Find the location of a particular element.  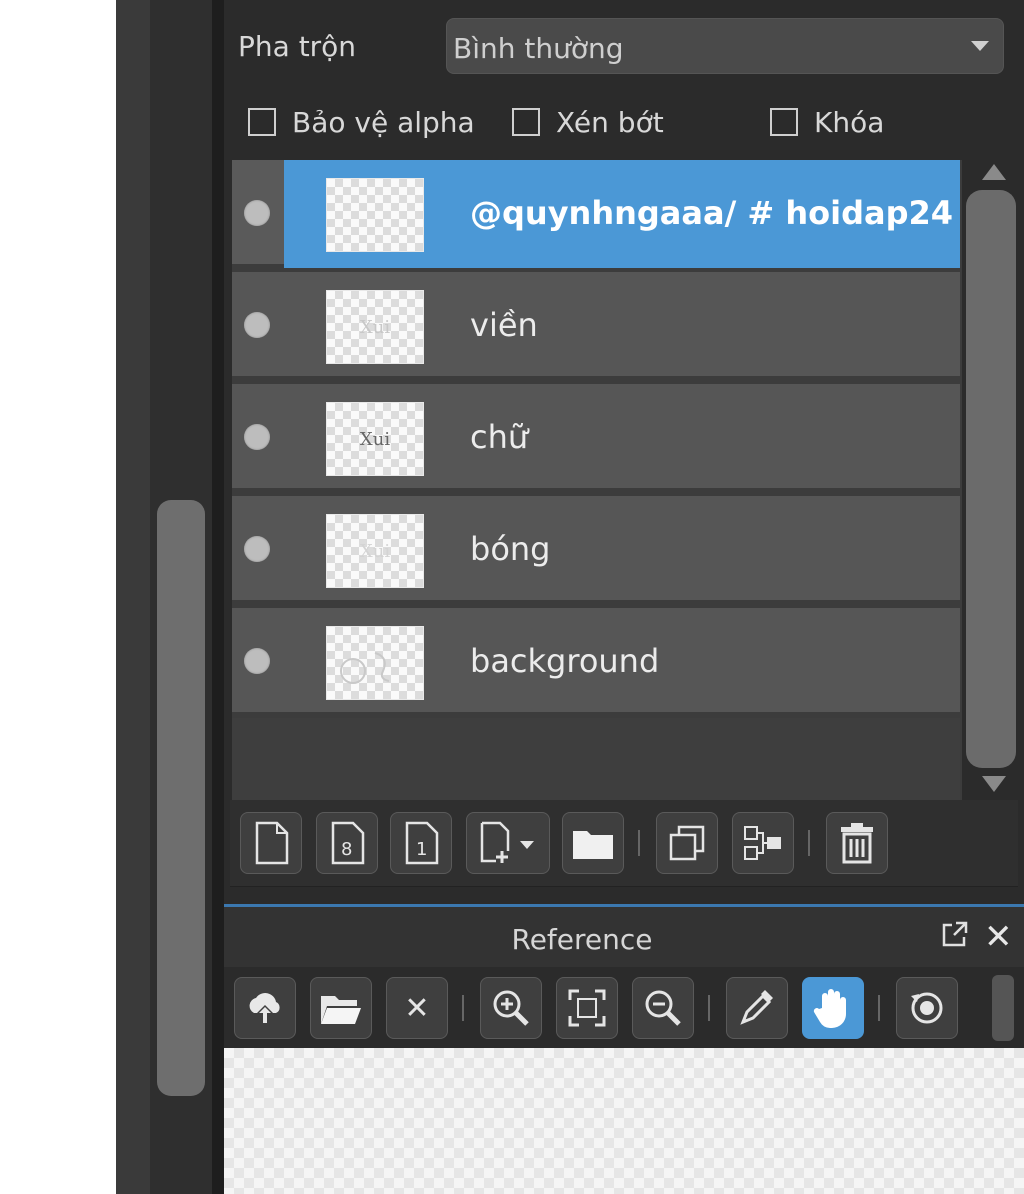

close-panel-icon: ✕ is located at coordinates (998, 937).